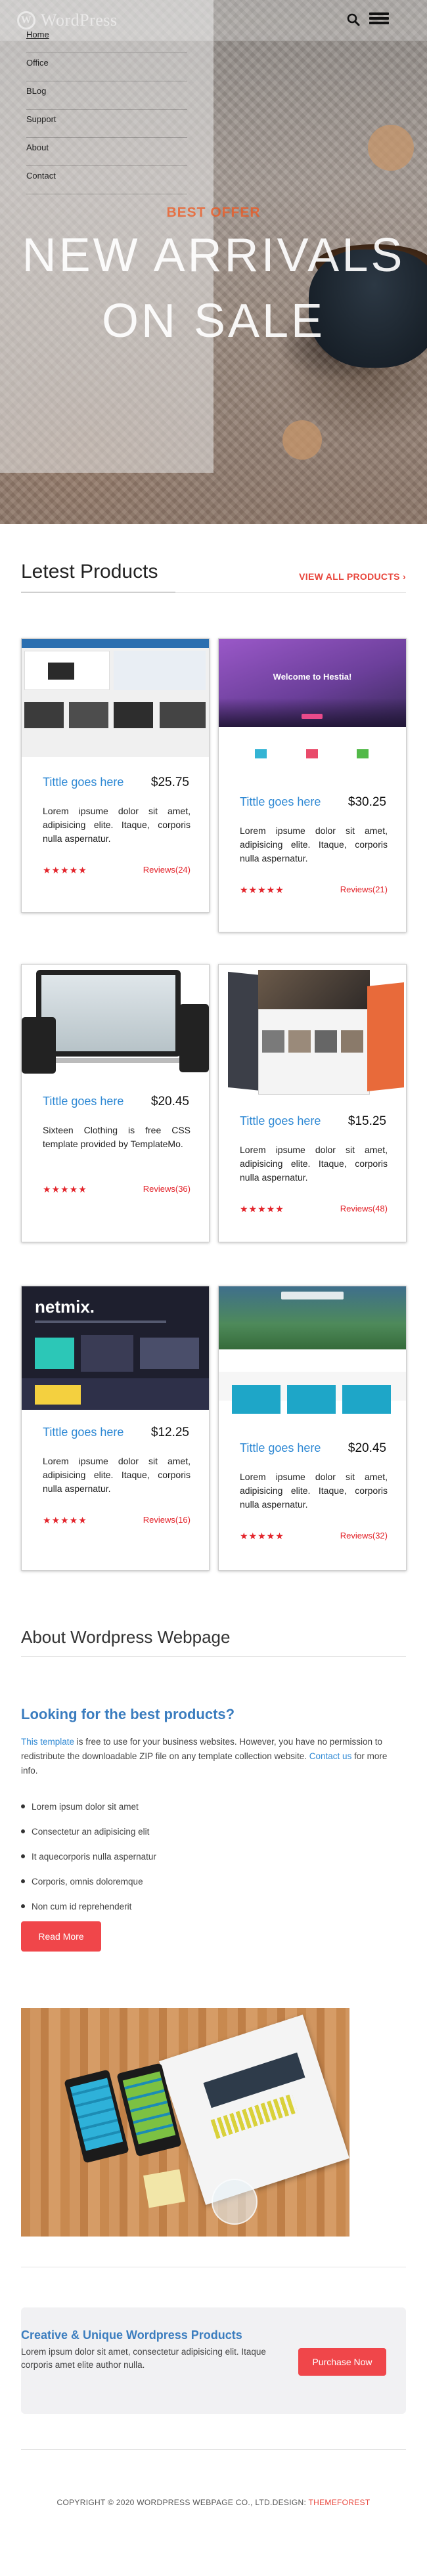  What do you see at coordinates (39, 1045) in the screenshot?
I see `thumb-phone` at bounding box center [39, 1045].